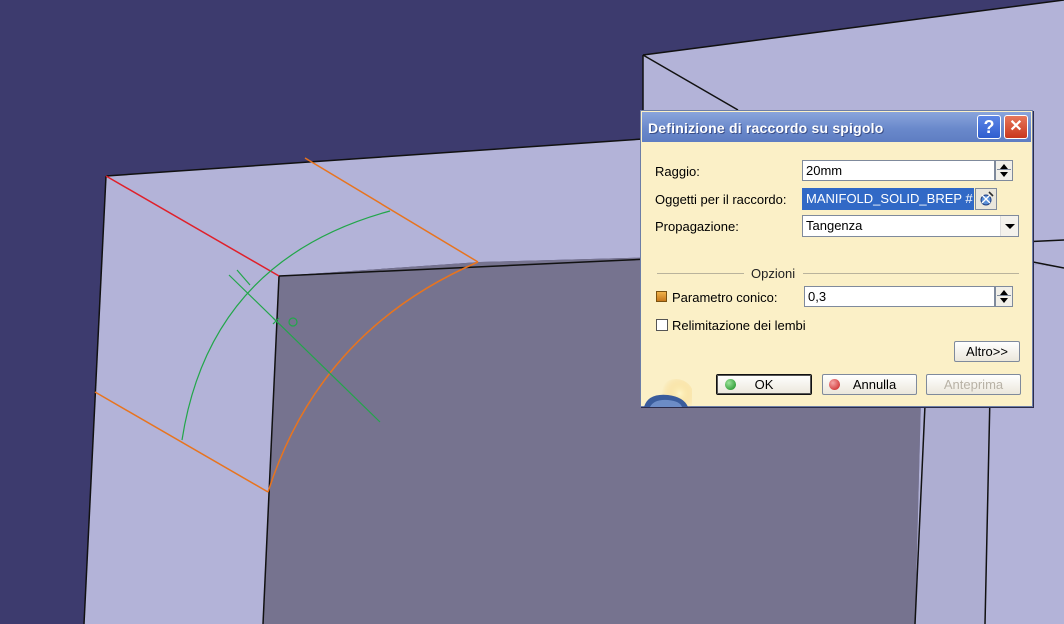  I want to click on parametro-label: Parametro conico:, so click(725, 297).